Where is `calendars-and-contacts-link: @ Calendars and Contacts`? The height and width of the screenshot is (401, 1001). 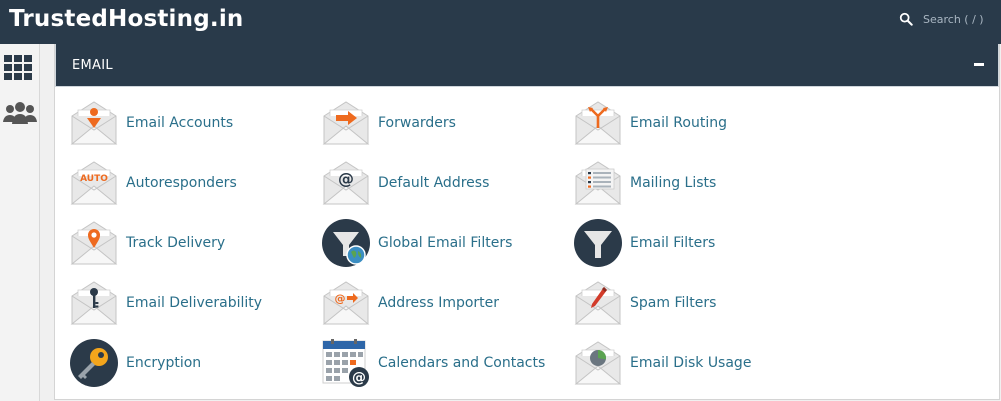
calendars-and-contacts-link: @ Calendars and Contacts is located at coordinates (433, 363).